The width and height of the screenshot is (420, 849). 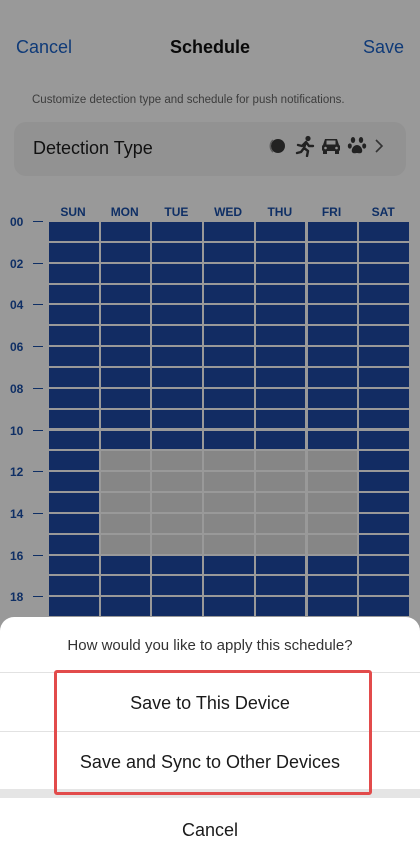 What do you see at coordinates (213, 732) in the screenshot?
I see `highlight-box` at bounding box center [213, 732].